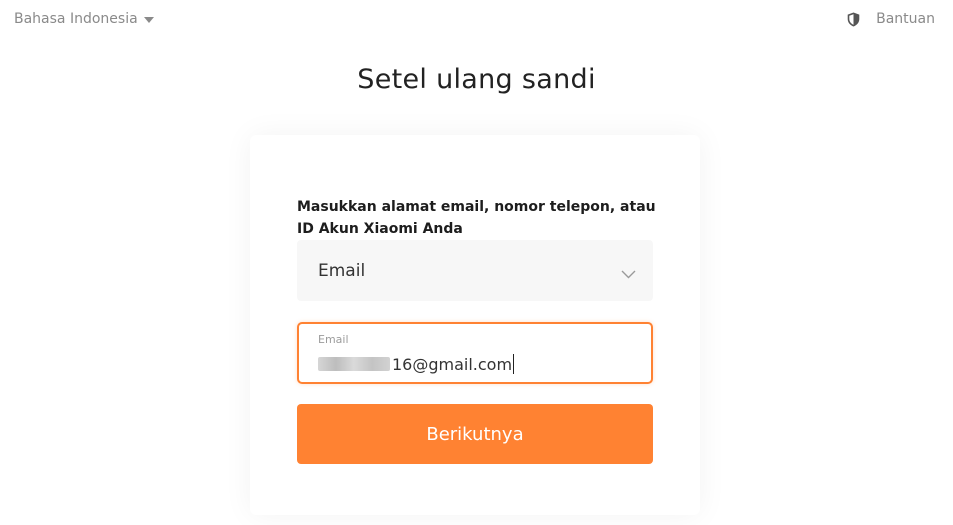  Describe the element at coordinates (476, 79) in the screenshot. I see `page-title: Setel ulang sandi` at that location.